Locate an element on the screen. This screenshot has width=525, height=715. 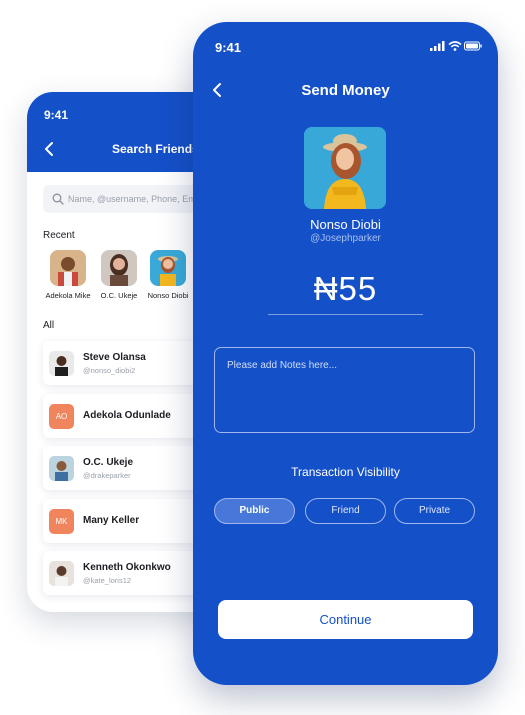
contact-name: Steve Olansa is located at coordinates (114, 357).